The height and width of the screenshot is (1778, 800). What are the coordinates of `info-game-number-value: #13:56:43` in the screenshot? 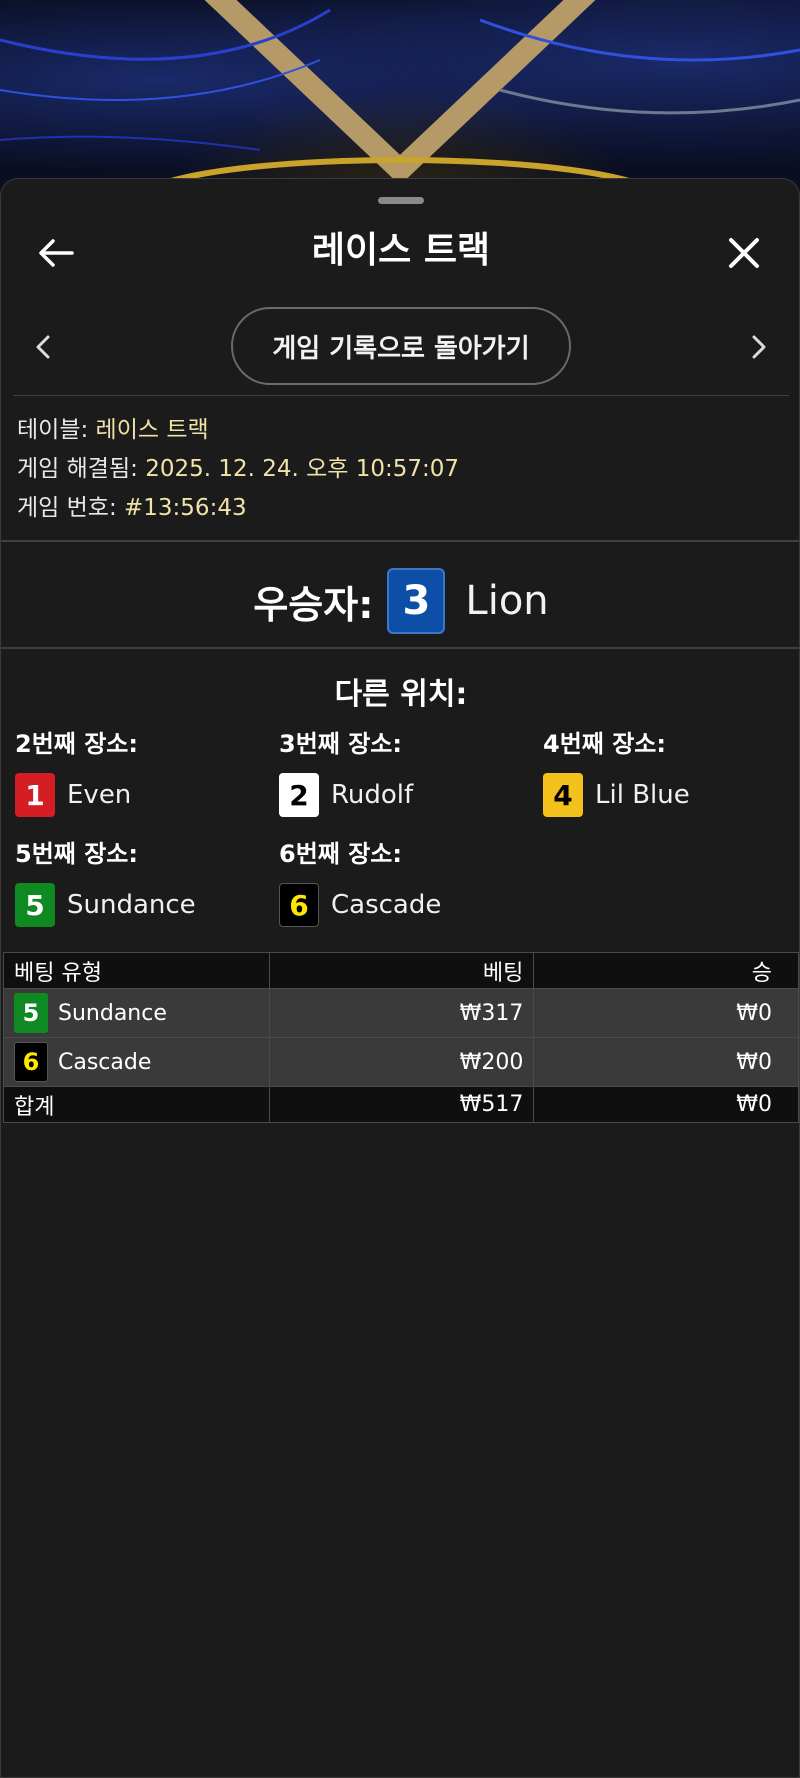 It's located at (185, 508).